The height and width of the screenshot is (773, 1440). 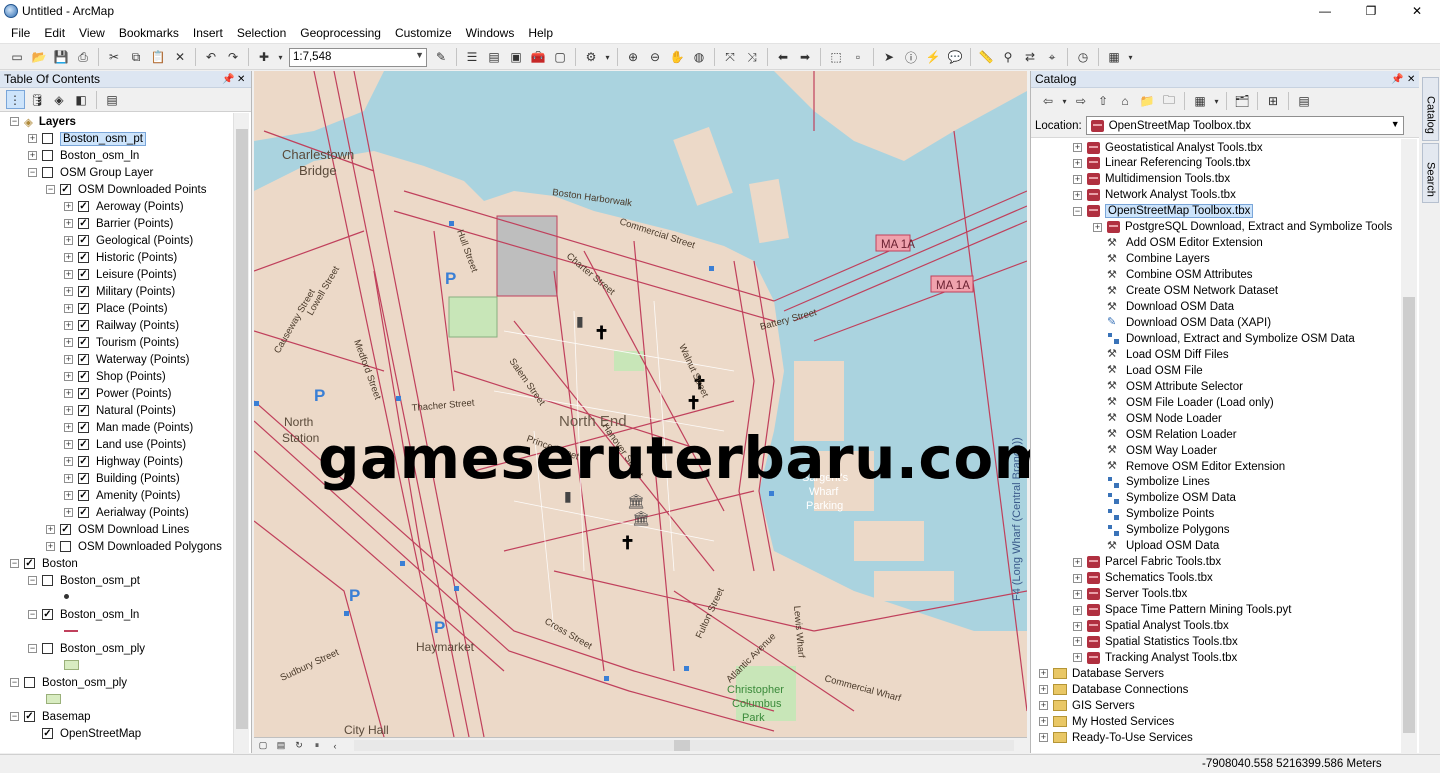 I want to click on zoom-out-icon: ⊖, so click(x=655, y=57).